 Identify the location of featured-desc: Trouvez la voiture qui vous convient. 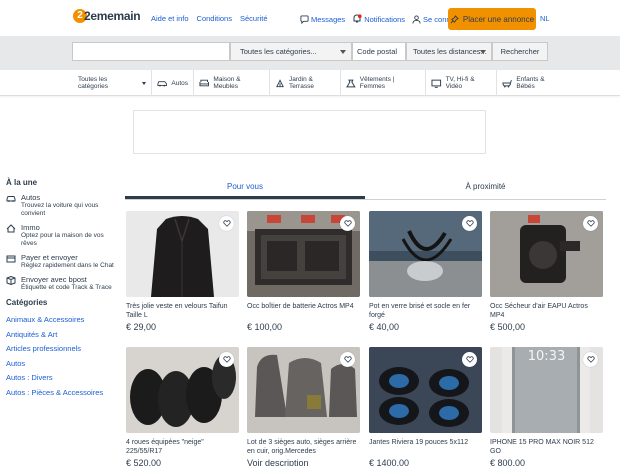
(60, 209).